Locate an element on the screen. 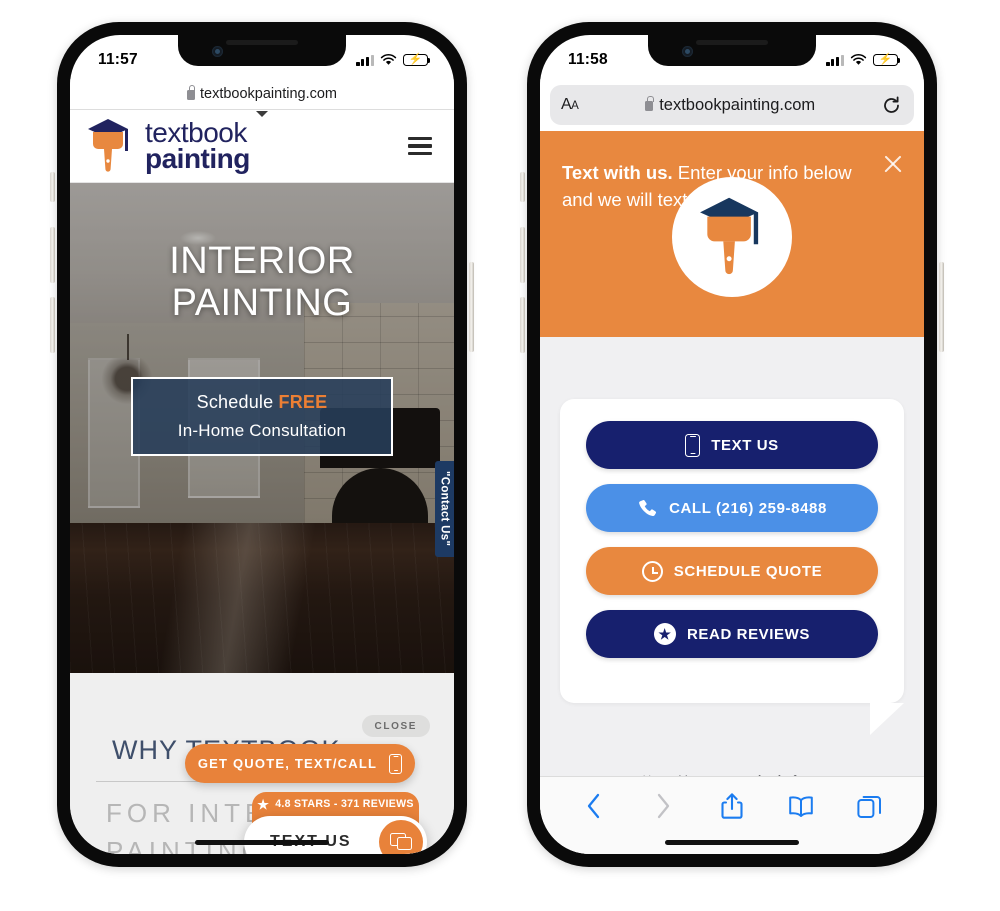  text-size-button: AA is located at coordinates (570, 105).